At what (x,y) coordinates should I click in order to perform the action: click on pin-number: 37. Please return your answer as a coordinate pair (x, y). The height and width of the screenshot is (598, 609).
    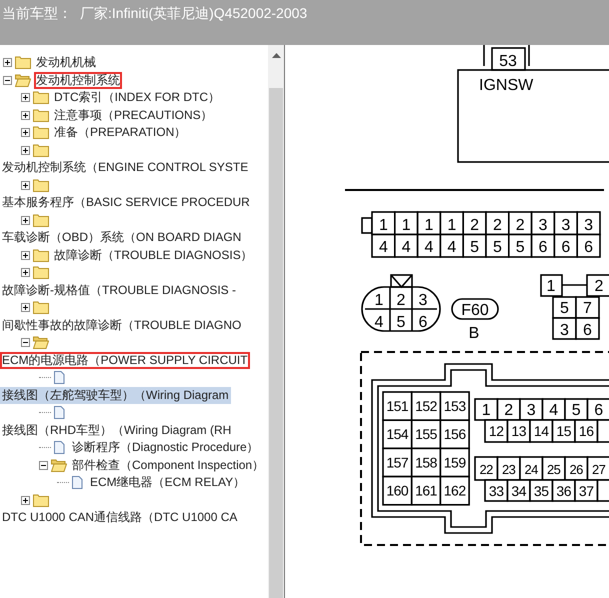
    Looking at the image, I should click on (586, 491).